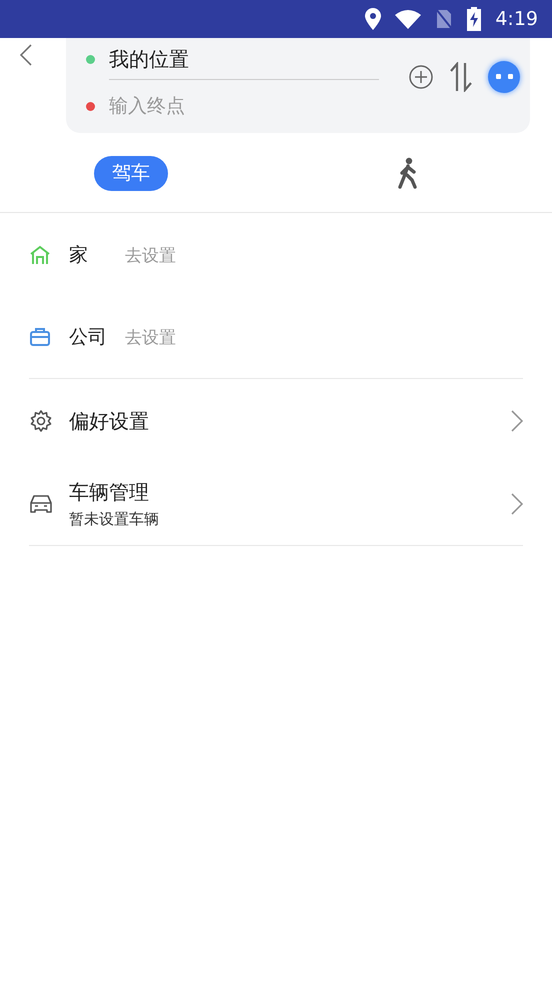  What do you see at coordinates (276, 255) in the screenshot?
I see `place-row: 家 去设置` at bounding box center [276, 255].